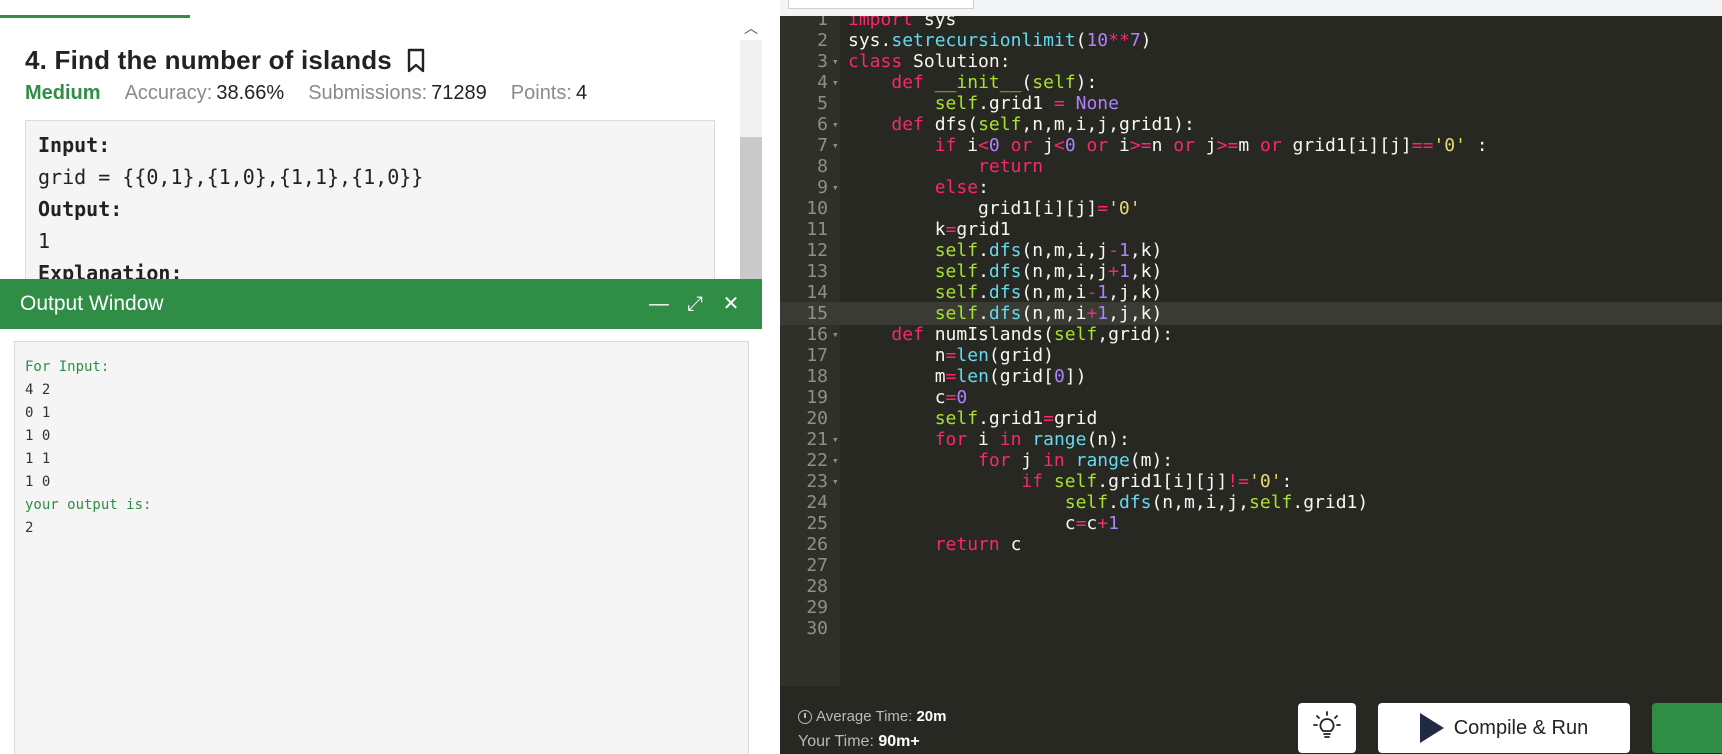  Describe the element at coordinates (1076, 460) in the screenshot. I see `code-text: for j in range(m):` at that location.